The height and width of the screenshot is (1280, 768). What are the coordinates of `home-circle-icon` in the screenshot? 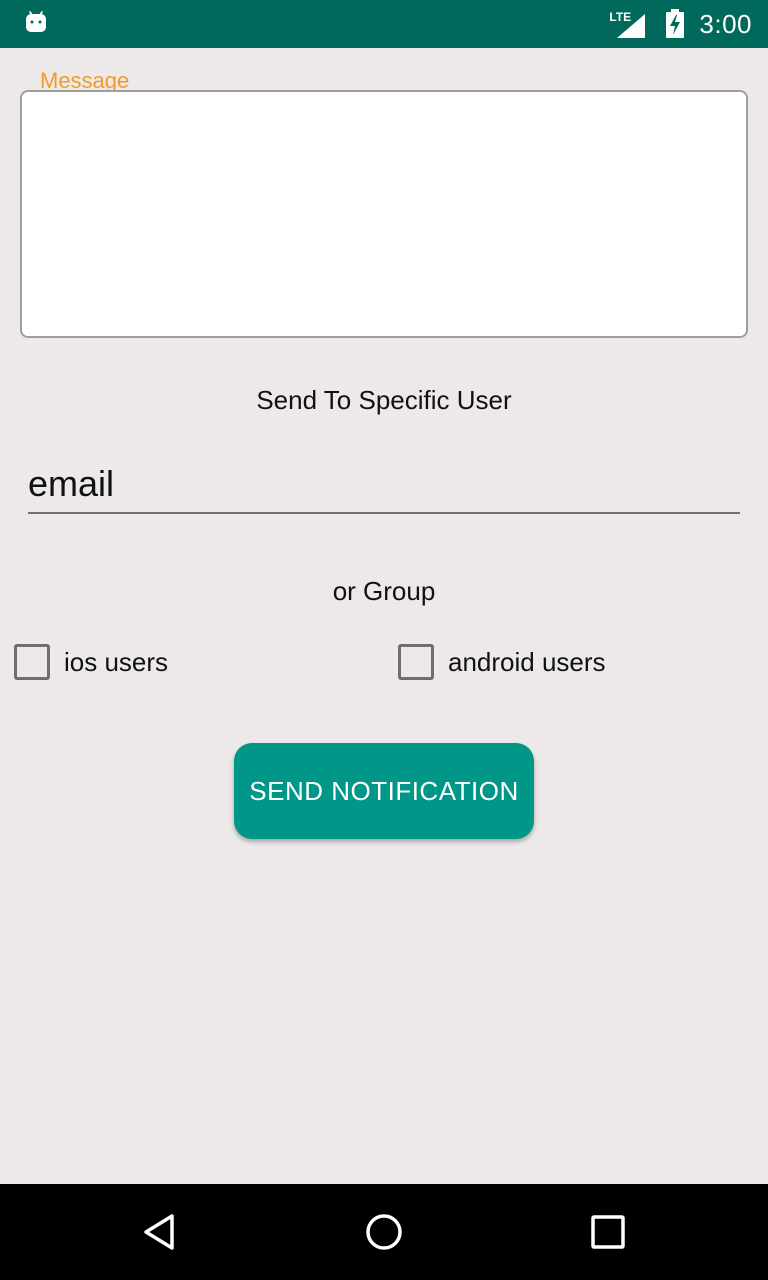 It's located at (384, 1232).